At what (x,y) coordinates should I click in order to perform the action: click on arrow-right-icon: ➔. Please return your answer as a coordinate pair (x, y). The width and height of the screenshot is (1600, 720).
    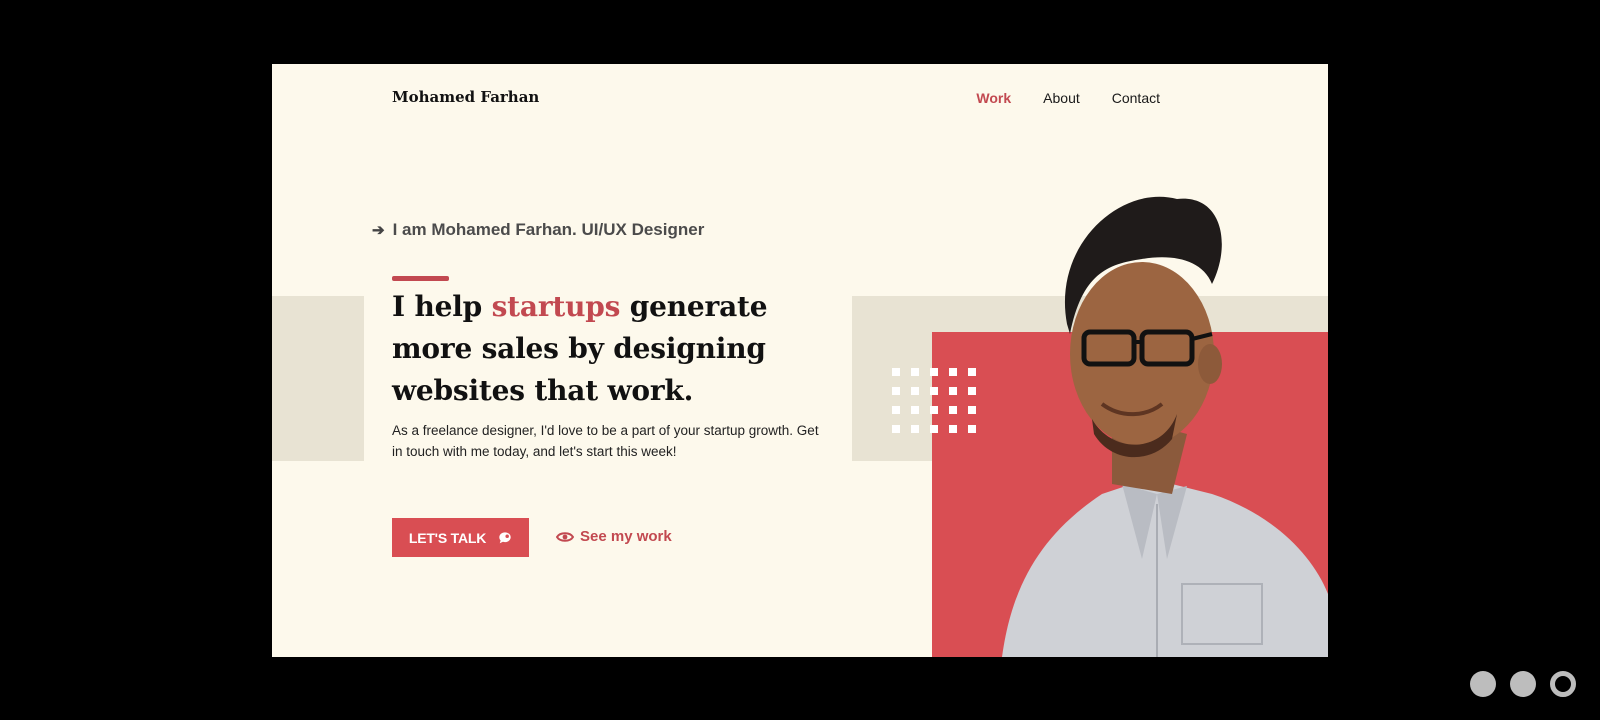
    Looking at the image, I should click on (378, 230).